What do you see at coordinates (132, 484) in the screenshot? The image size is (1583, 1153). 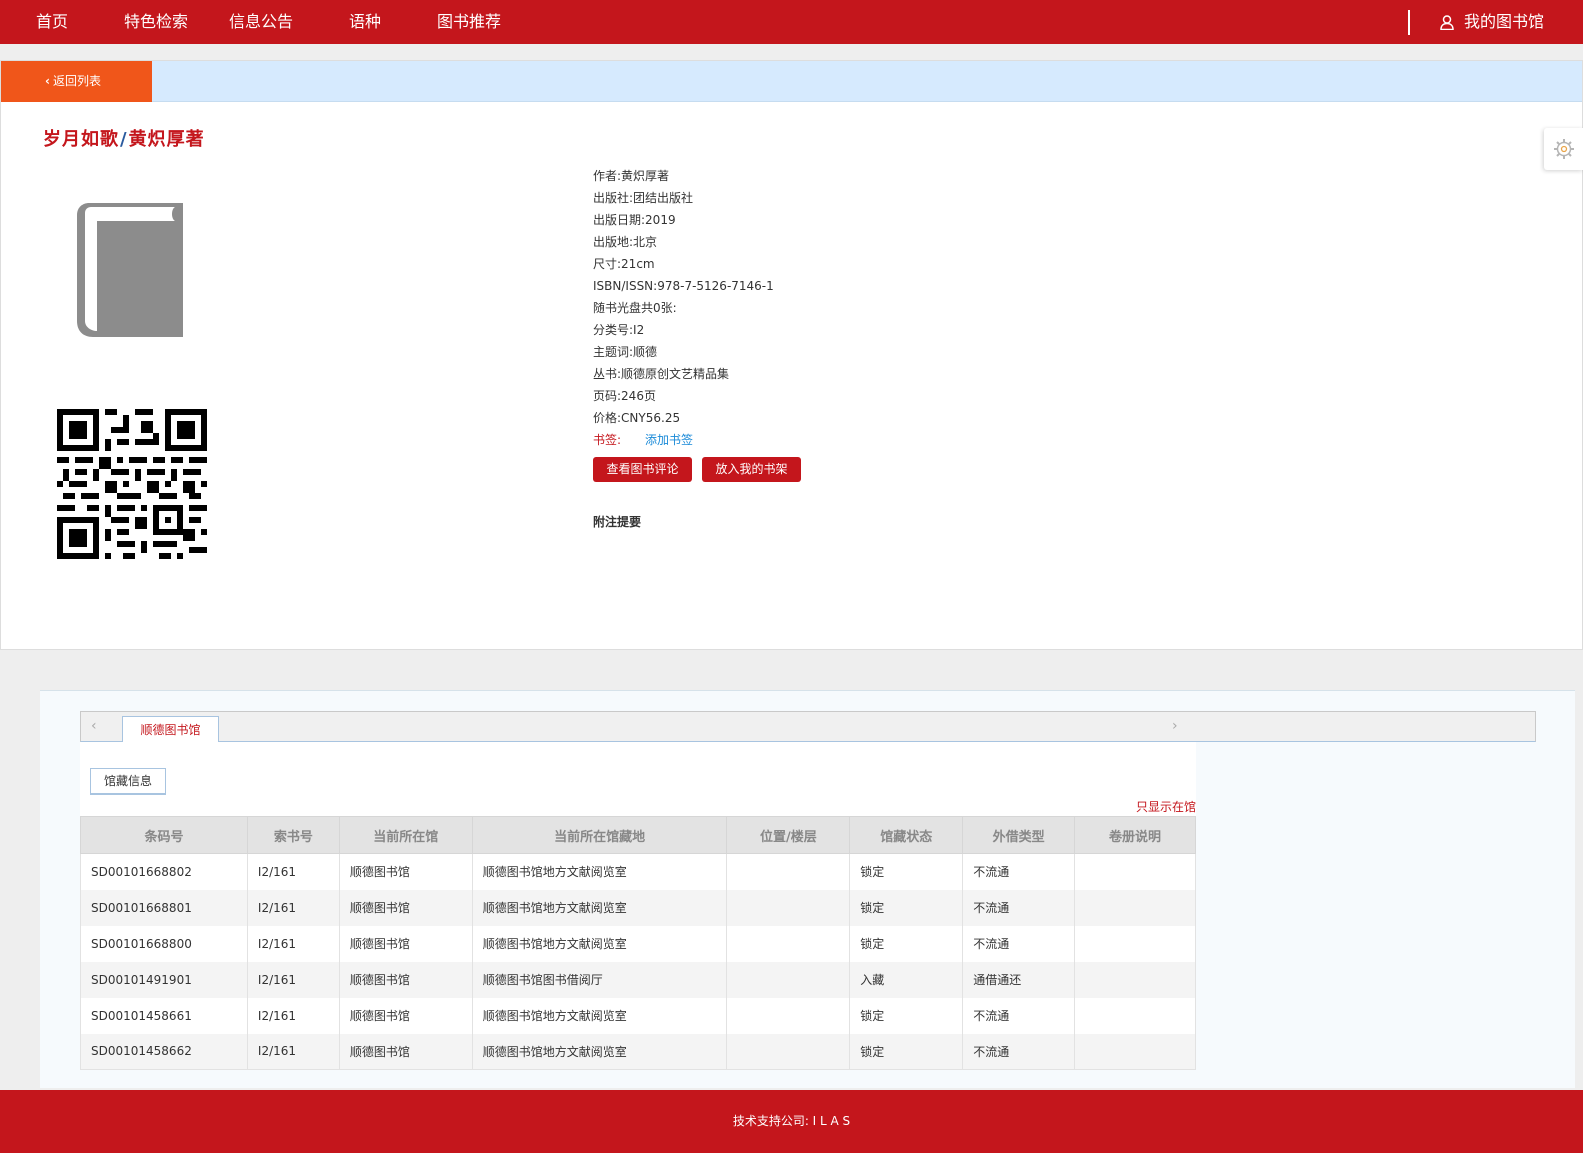 I see `qr-code` at bounding box center [132, 484].